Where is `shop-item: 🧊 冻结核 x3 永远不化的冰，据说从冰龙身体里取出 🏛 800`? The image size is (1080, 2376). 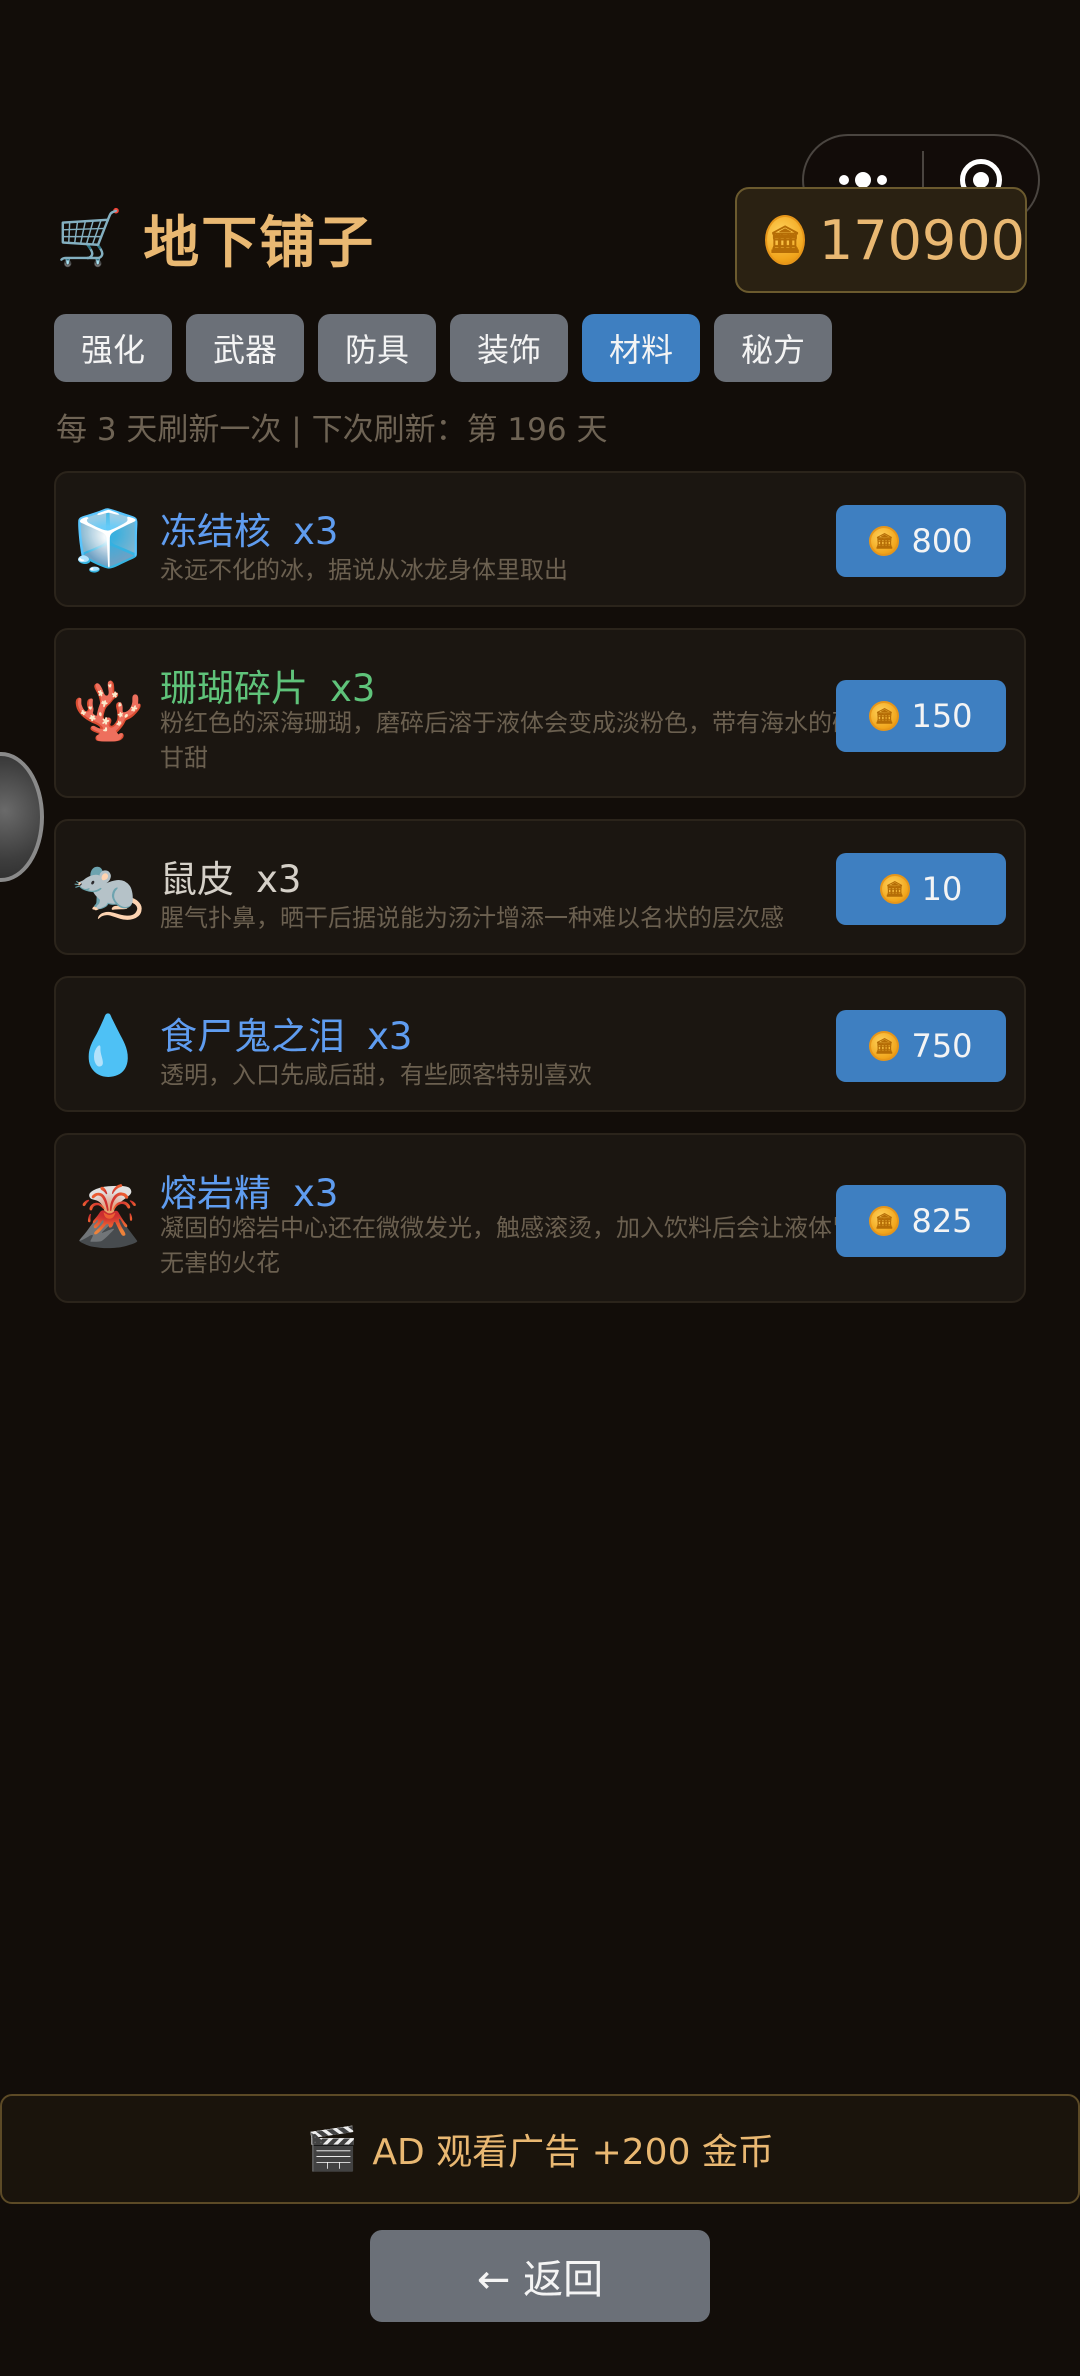 shop-item: 🧊 冻结核 x3 永远不化的冰，据说从冰龙身体里取出 🏛 800 is located at coordinates (540, 539).